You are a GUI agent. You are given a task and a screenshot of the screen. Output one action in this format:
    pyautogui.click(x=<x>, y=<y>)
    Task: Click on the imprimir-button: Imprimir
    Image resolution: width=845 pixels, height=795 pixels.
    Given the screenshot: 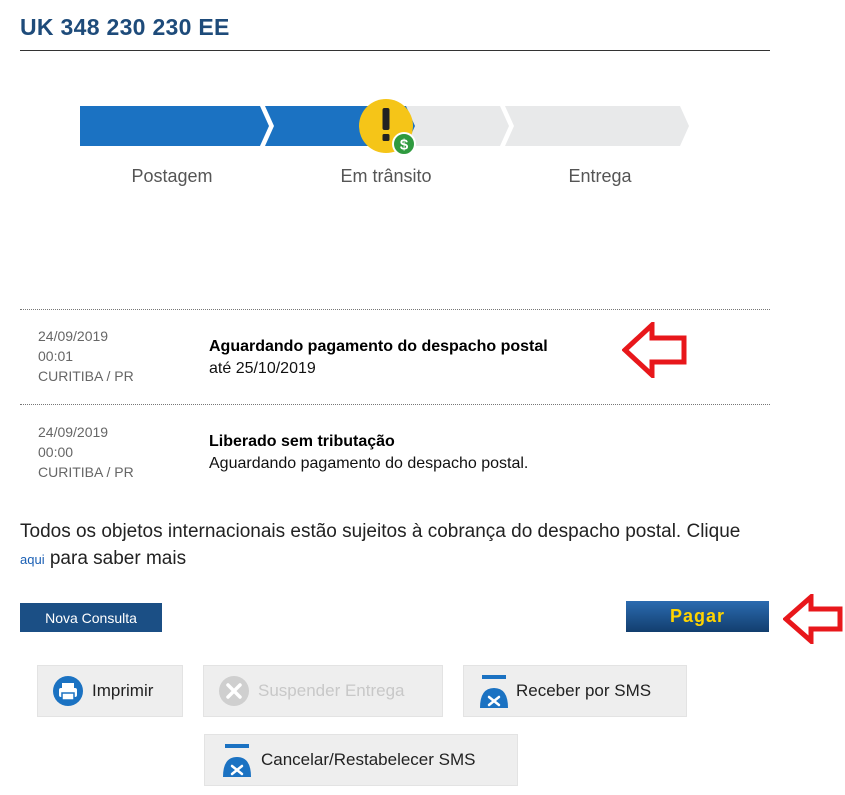 What is the action you would take?
    pyautogui.click(x=110, y=691)
    